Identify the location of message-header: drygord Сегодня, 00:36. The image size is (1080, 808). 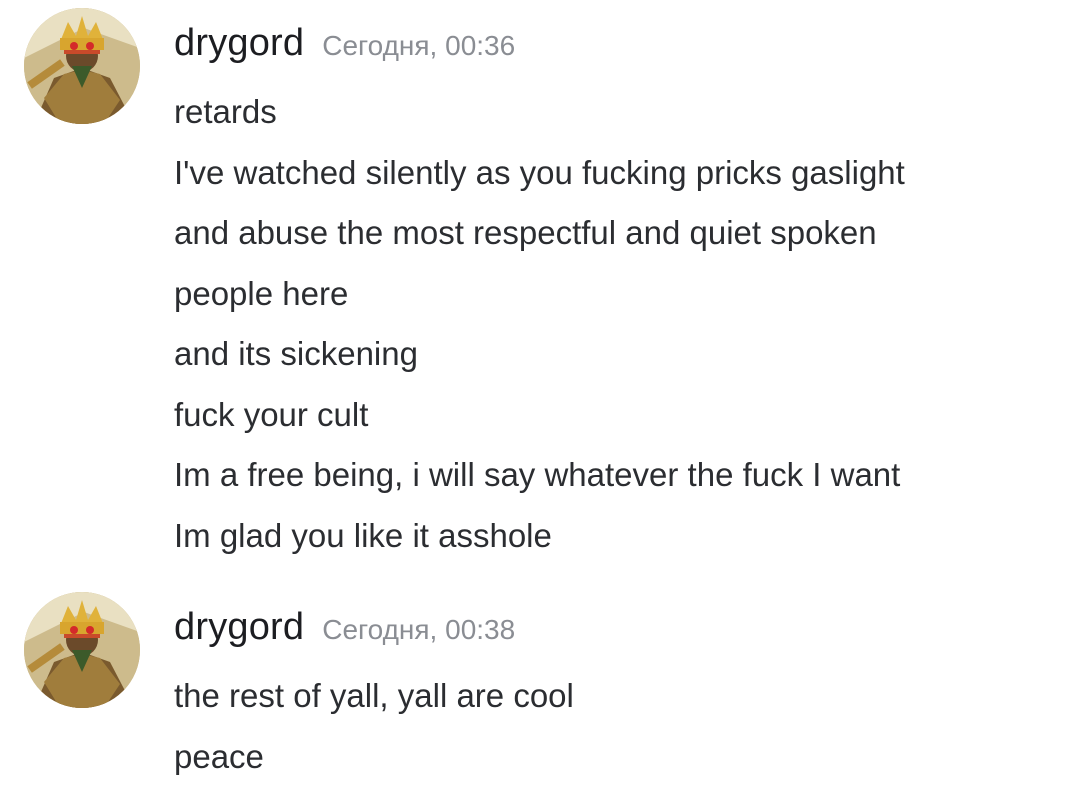
(344, 47).